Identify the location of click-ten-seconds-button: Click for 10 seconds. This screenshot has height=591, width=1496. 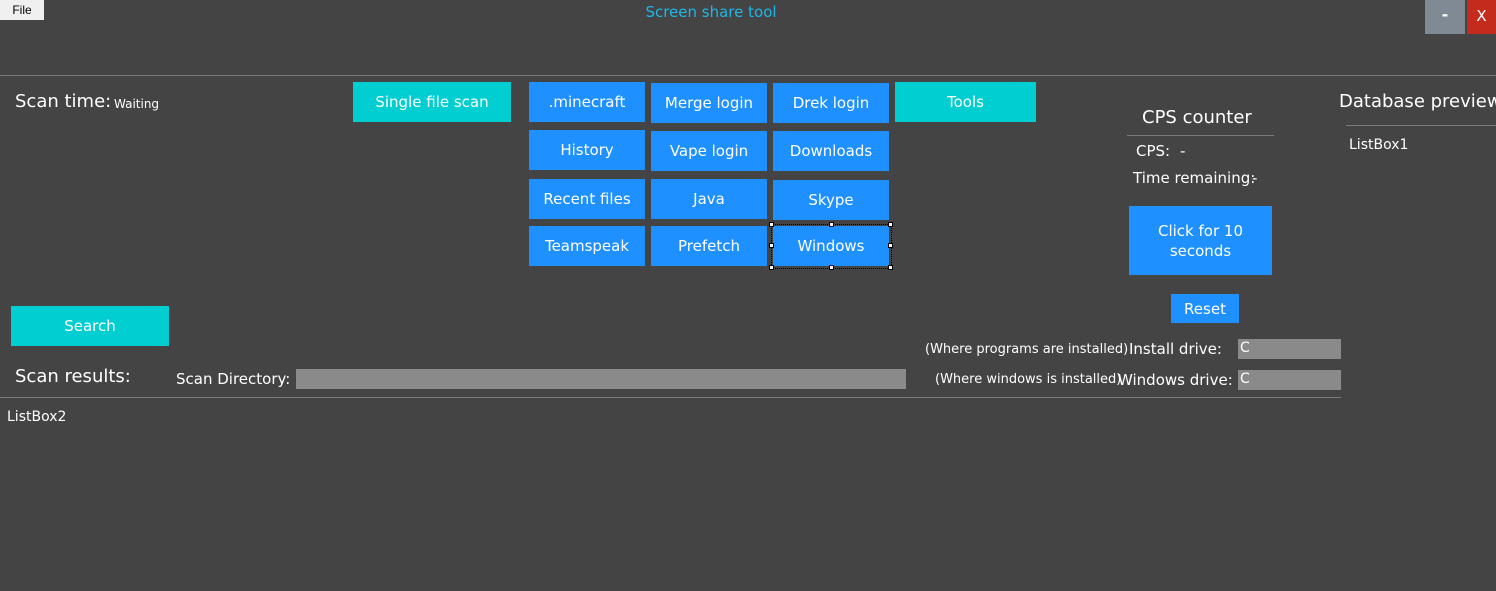
(1200, 240).